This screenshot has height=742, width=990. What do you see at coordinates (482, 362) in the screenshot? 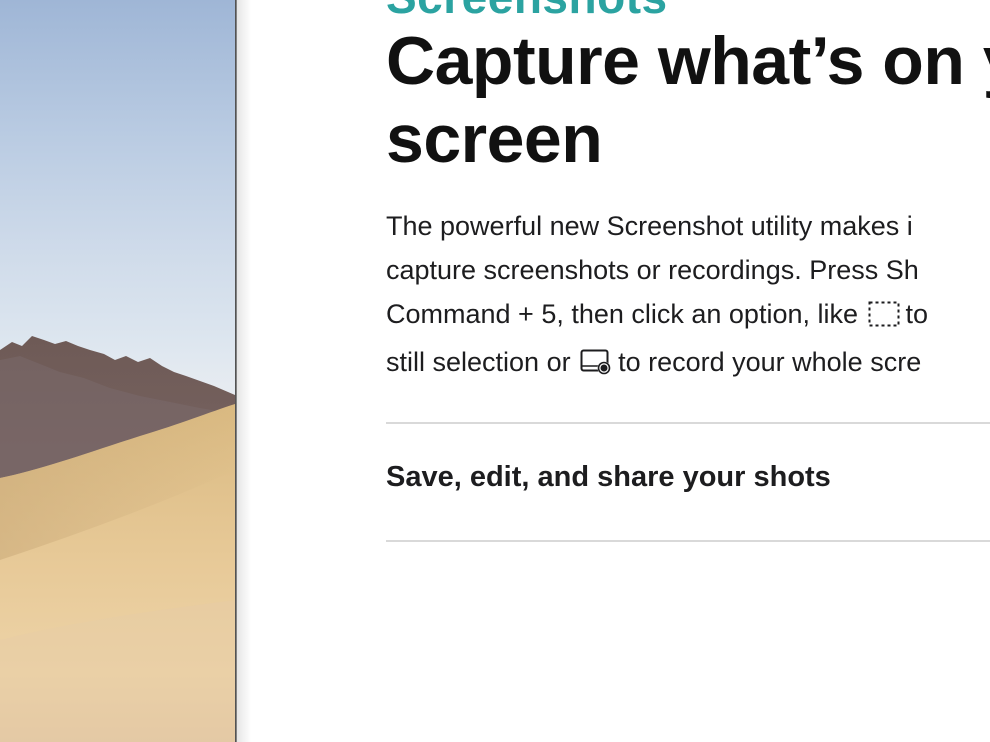
I see `description-line-4a: still selection or` at bounding box center [482, 362].